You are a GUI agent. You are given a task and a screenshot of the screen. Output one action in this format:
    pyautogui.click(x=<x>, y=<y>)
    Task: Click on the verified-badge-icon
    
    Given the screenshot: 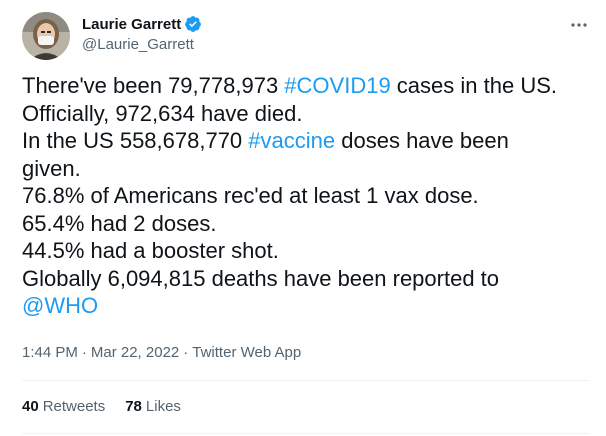 What is the action you would take?
    pyautogui.click(x=193, y=24)
    